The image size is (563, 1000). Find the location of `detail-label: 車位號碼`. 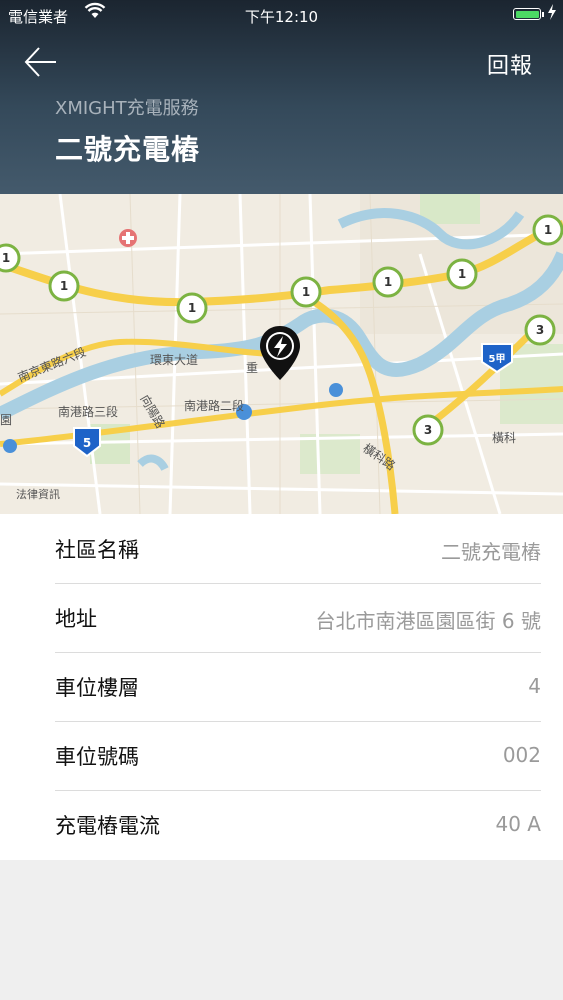

detail-label: 車位號碼 is located at coordinates (97, 757).